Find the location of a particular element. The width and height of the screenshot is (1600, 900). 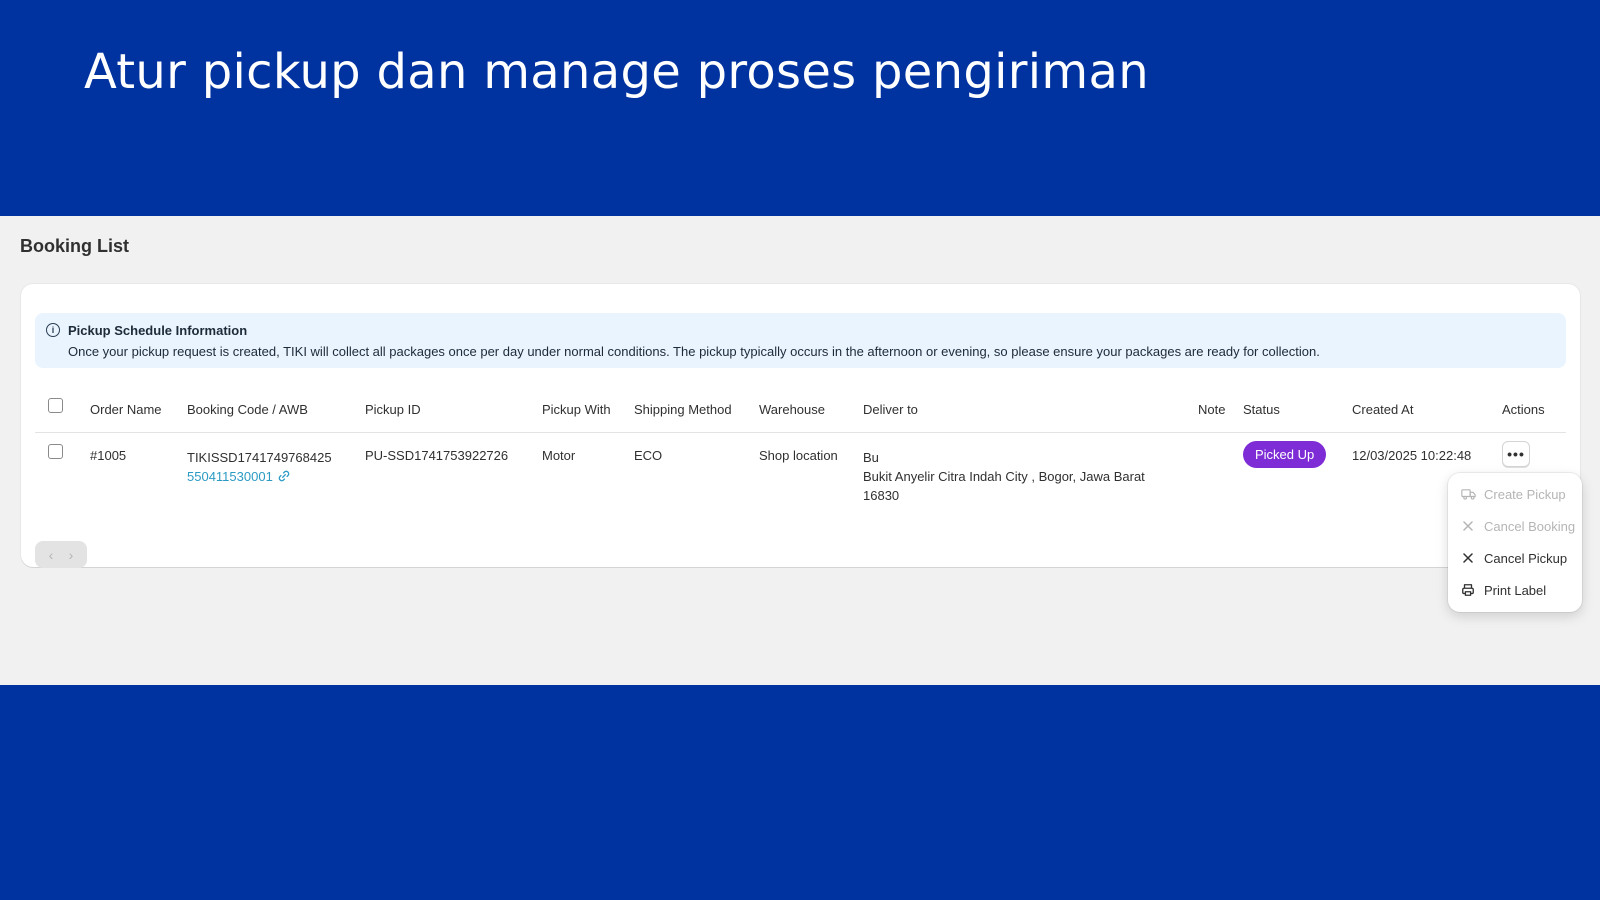

page-title: Booking List is located at coordinates (74, 246).